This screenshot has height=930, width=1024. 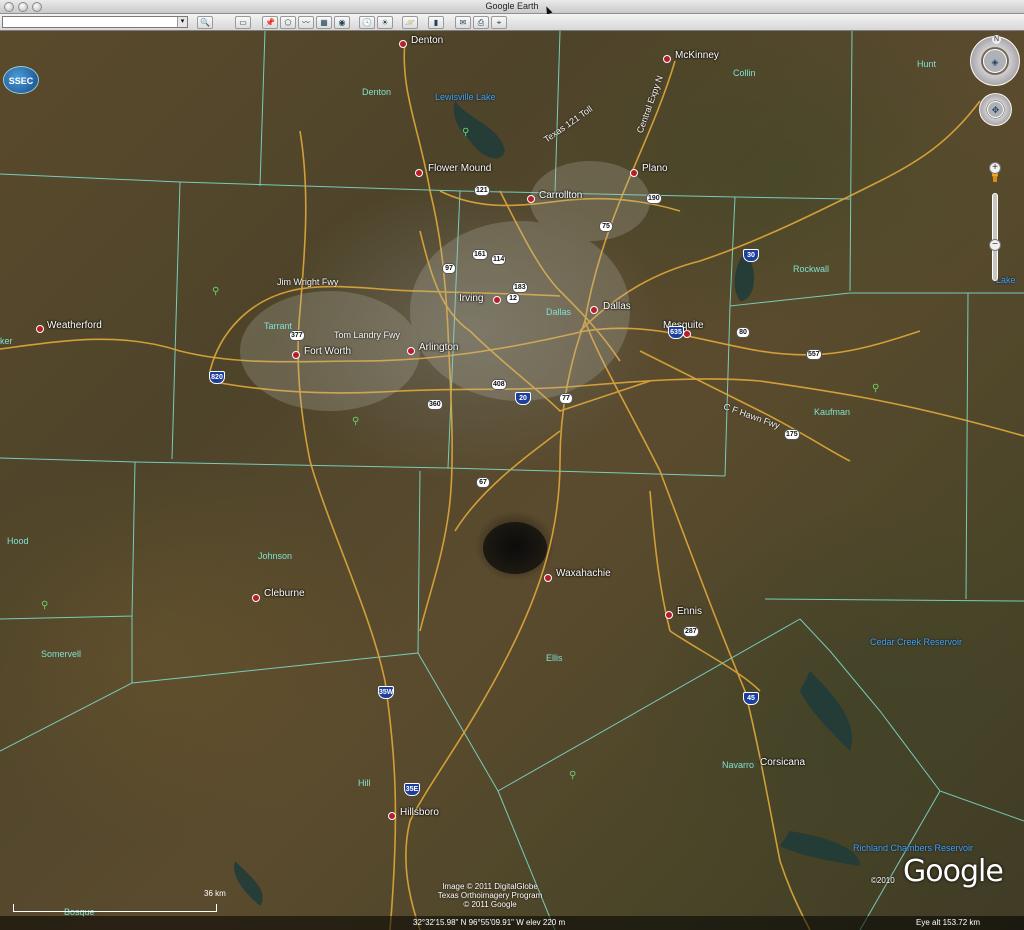 What do you see at coordinates (324, 22) in the screenshot?
I see `add-overlay-button: ▦` at bounding box center [324, 22].